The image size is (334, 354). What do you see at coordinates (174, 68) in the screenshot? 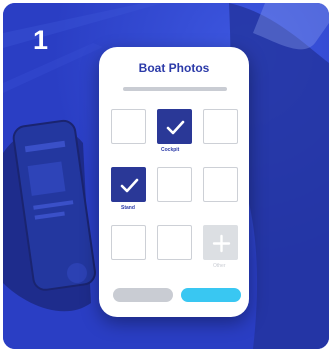
I see `phone-title: Boat Photos` at bounding box center [174, 68].